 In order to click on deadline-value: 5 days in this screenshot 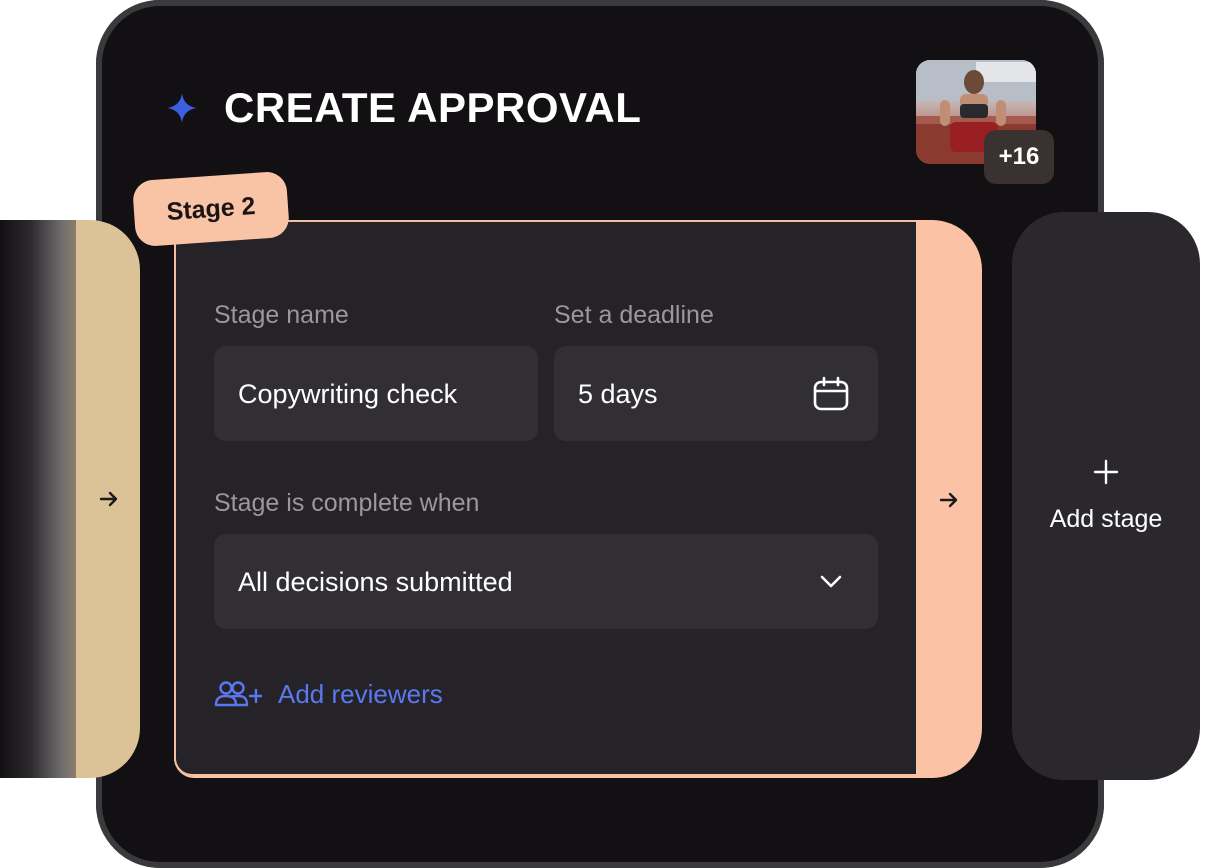, I will do `click(618, 393)`.